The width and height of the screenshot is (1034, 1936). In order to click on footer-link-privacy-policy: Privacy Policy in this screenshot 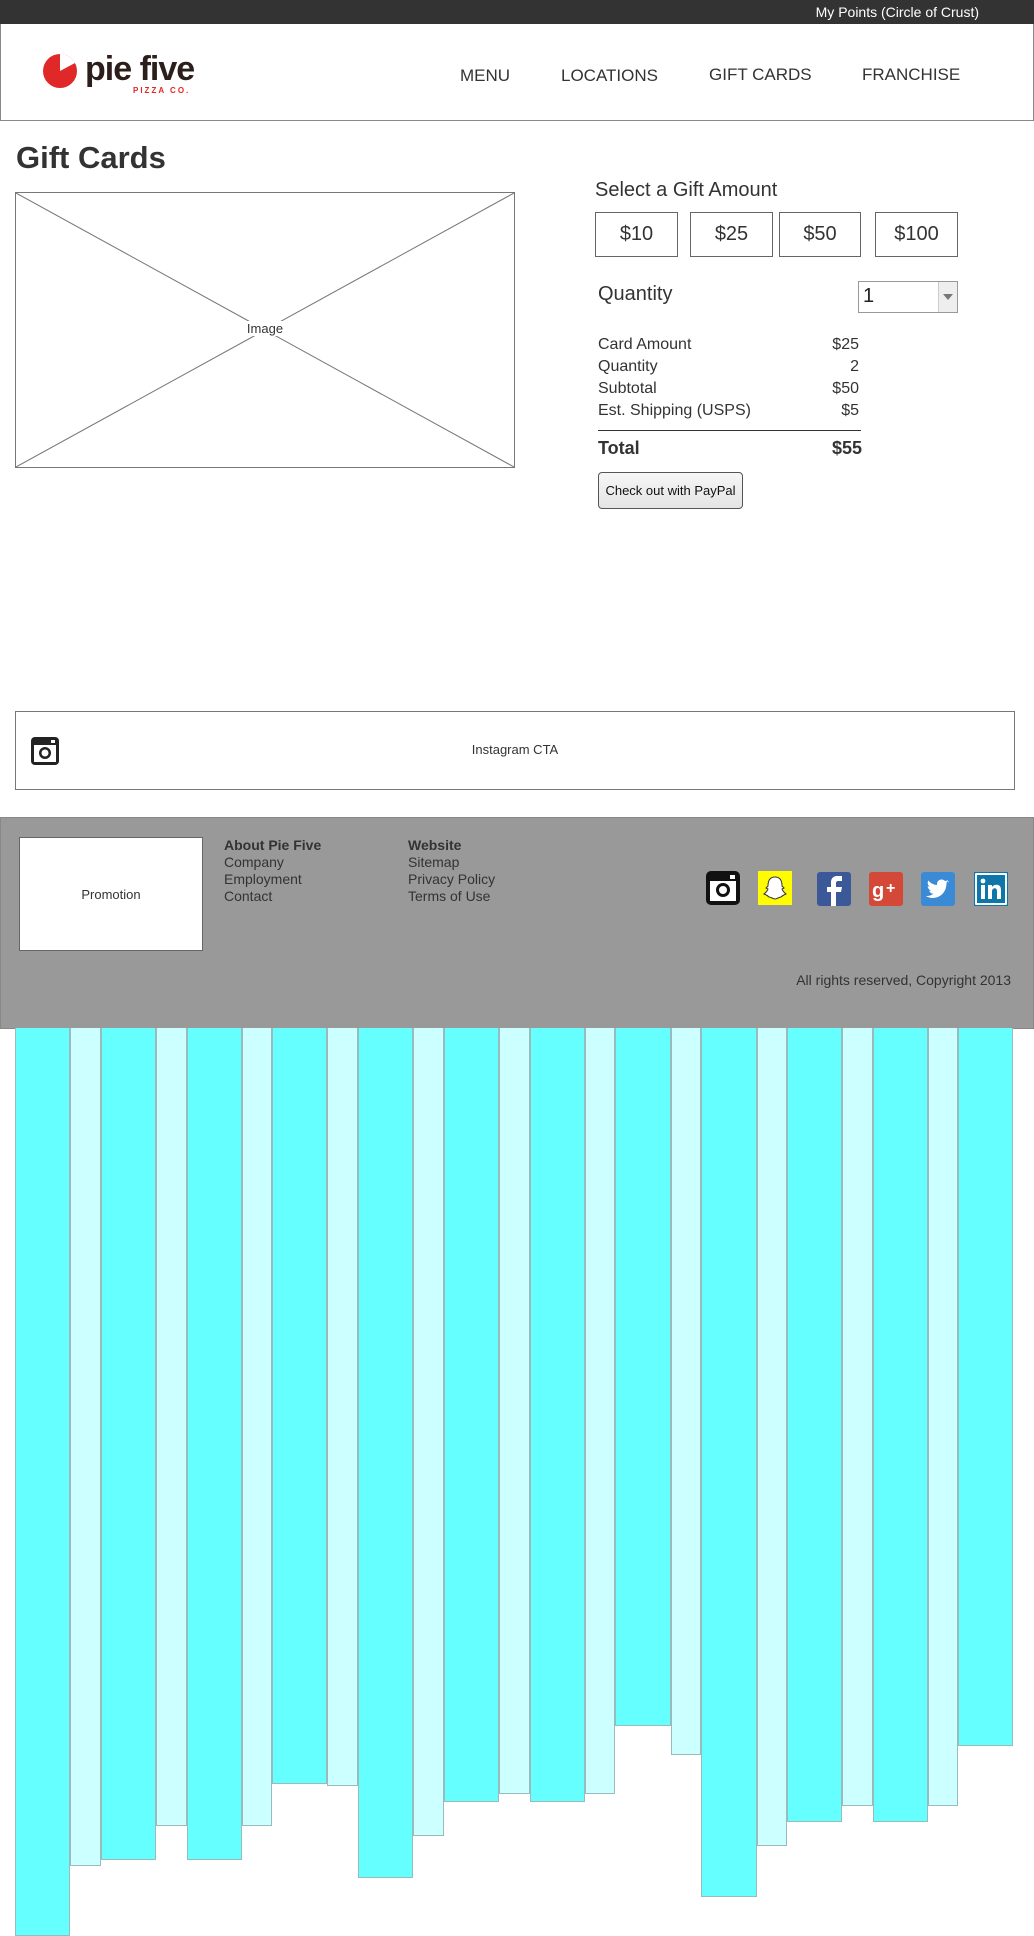, I will do `click(451, 879)`.